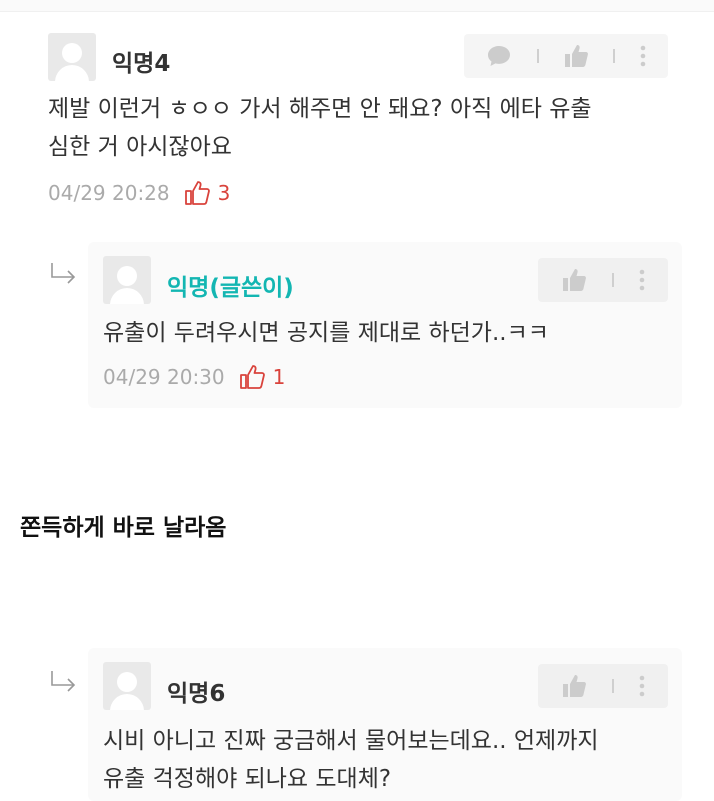  I want to click on comment-line: 유출이 두려우시면 공지를 제대로 하던가..ㅋㅋ, so click(326, 333).